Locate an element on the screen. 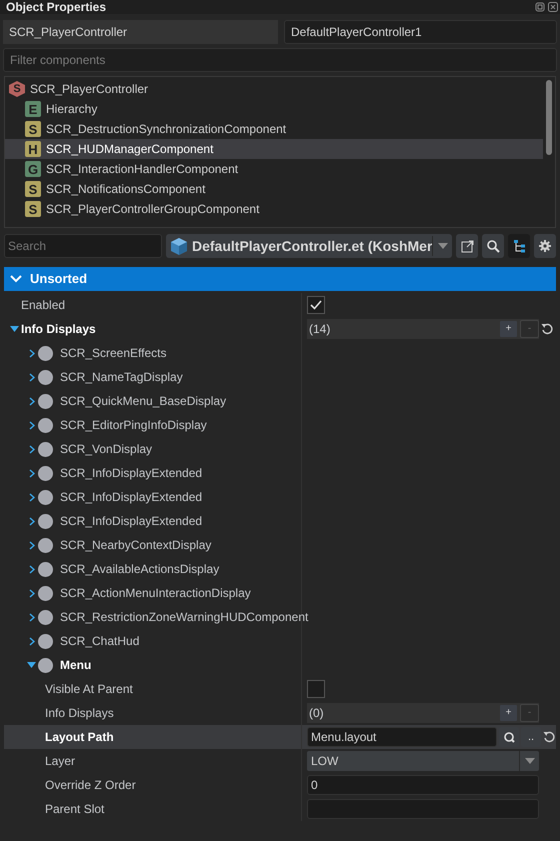  layer-dropdown: LOW is located at coordinates (423, 761).